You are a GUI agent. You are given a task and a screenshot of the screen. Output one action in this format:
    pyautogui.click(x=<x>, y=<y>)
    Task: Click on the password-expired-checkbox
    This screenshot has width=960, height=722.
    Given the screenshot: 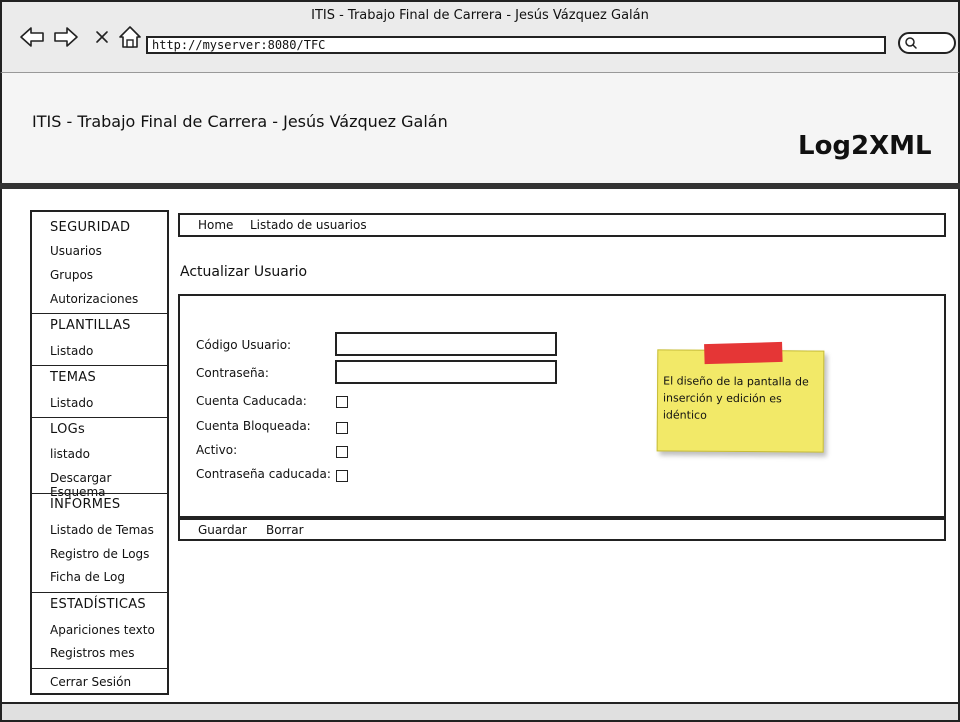 What is the action you would take?
    pyautogui.click(x=342, y=476)
    